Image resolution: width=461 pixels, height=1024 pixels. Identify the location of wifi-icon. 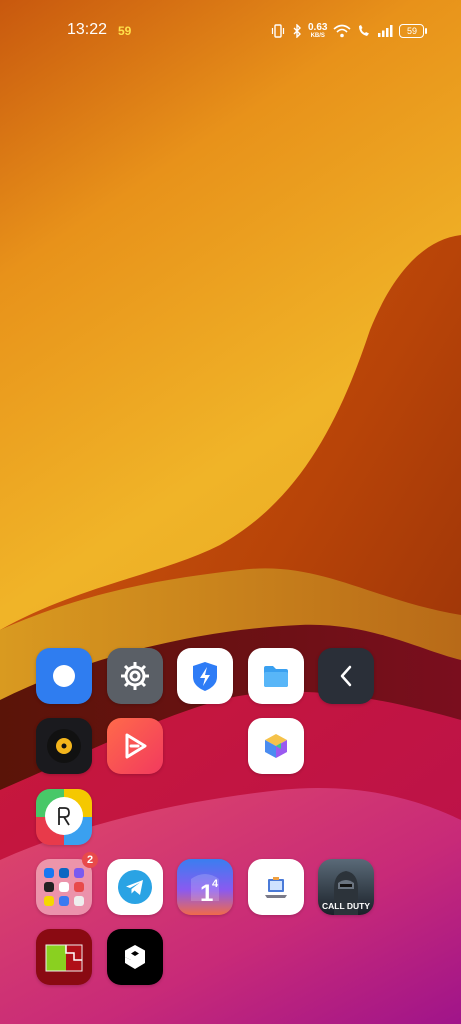
(342, 31).